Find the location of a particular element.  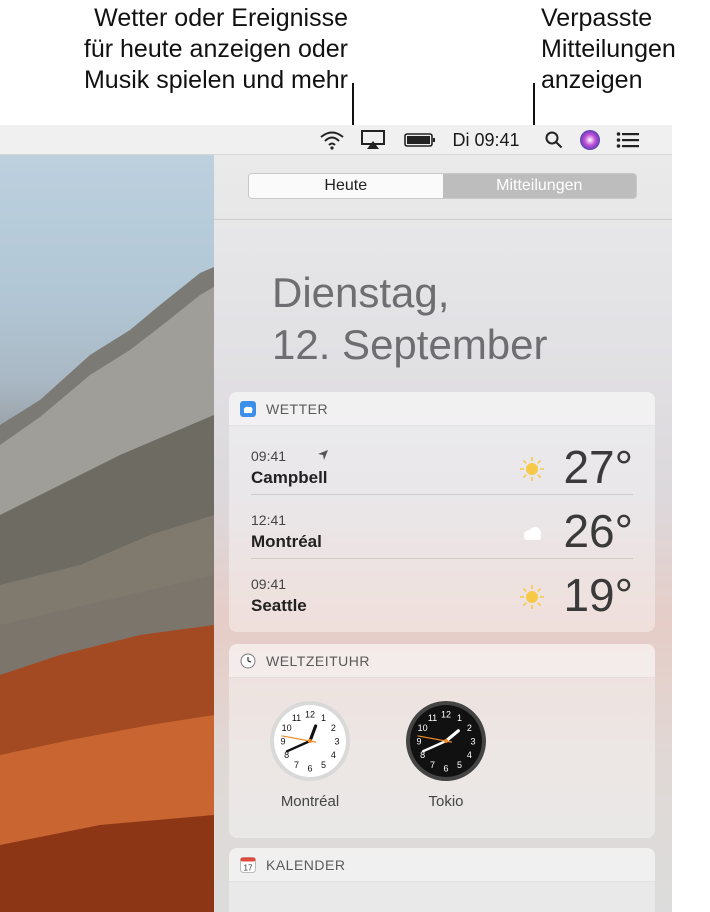

clock-app-icon is located at coordinates (248, 660).